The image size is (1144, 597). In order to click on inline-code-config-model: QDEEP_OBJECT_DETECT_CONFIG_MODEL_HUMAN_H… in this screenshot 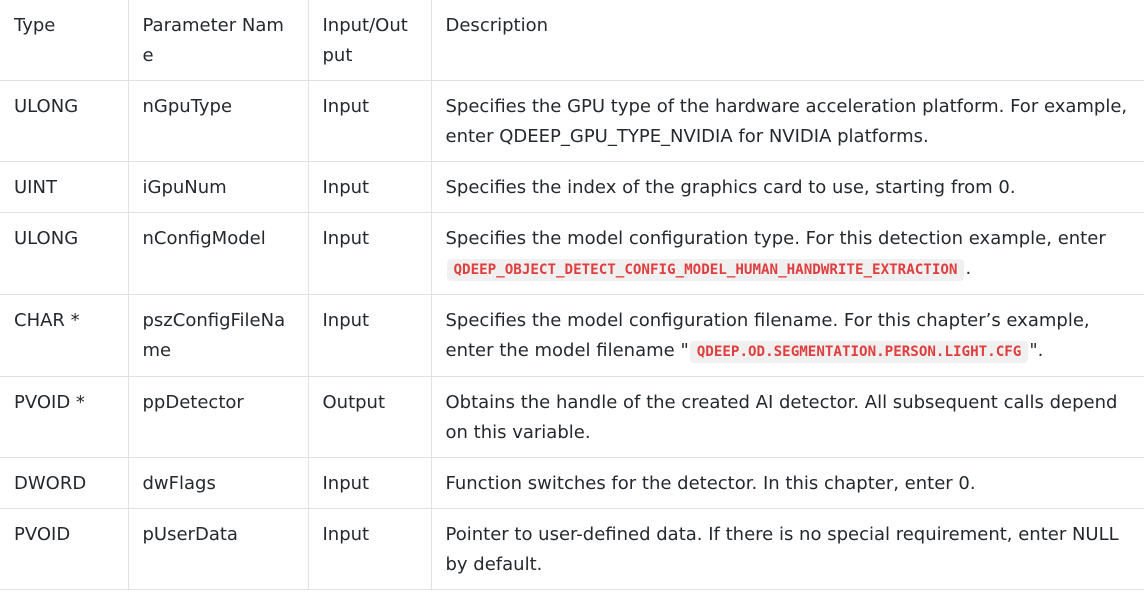, I will do `click(705, 270)`.